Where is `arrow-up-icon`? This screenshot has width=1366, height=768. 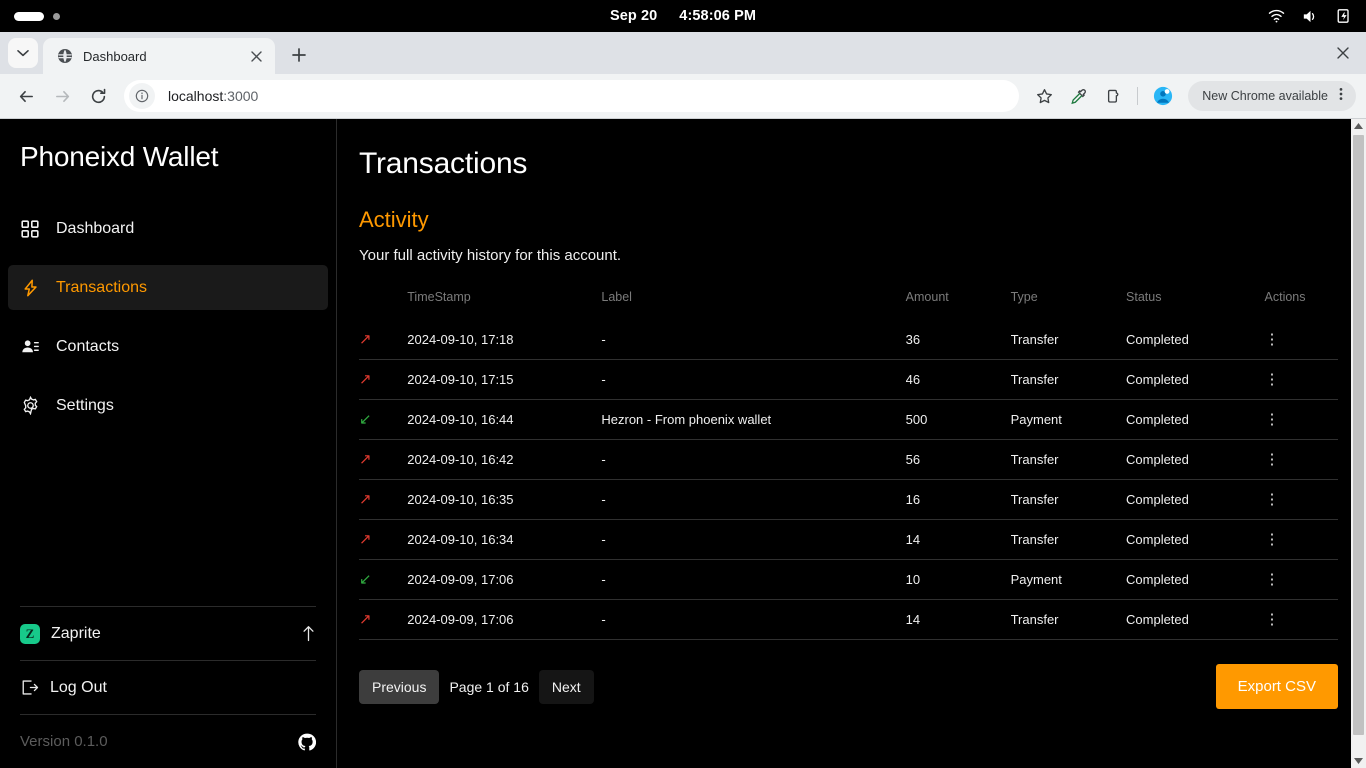 arrow-up-icon is located at coordinates (308, 633).